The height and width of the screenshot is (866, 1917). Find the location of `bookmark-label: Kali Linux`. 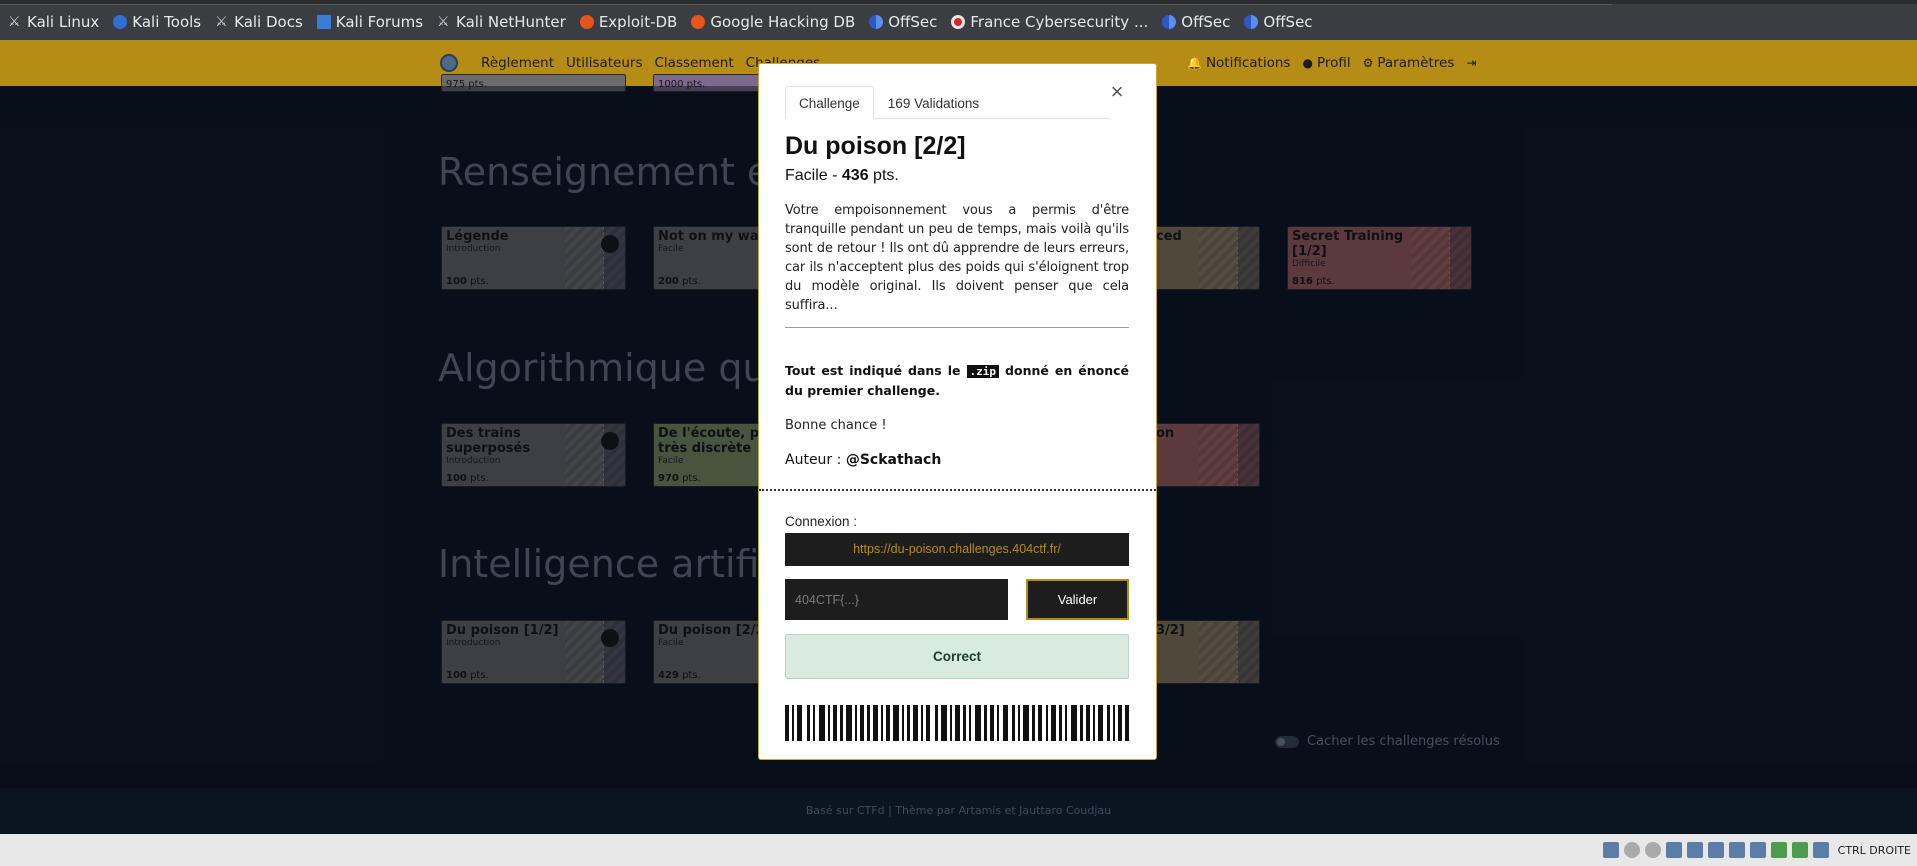

bookmark-label: Kali Linux is located at coordinates (63, 22).